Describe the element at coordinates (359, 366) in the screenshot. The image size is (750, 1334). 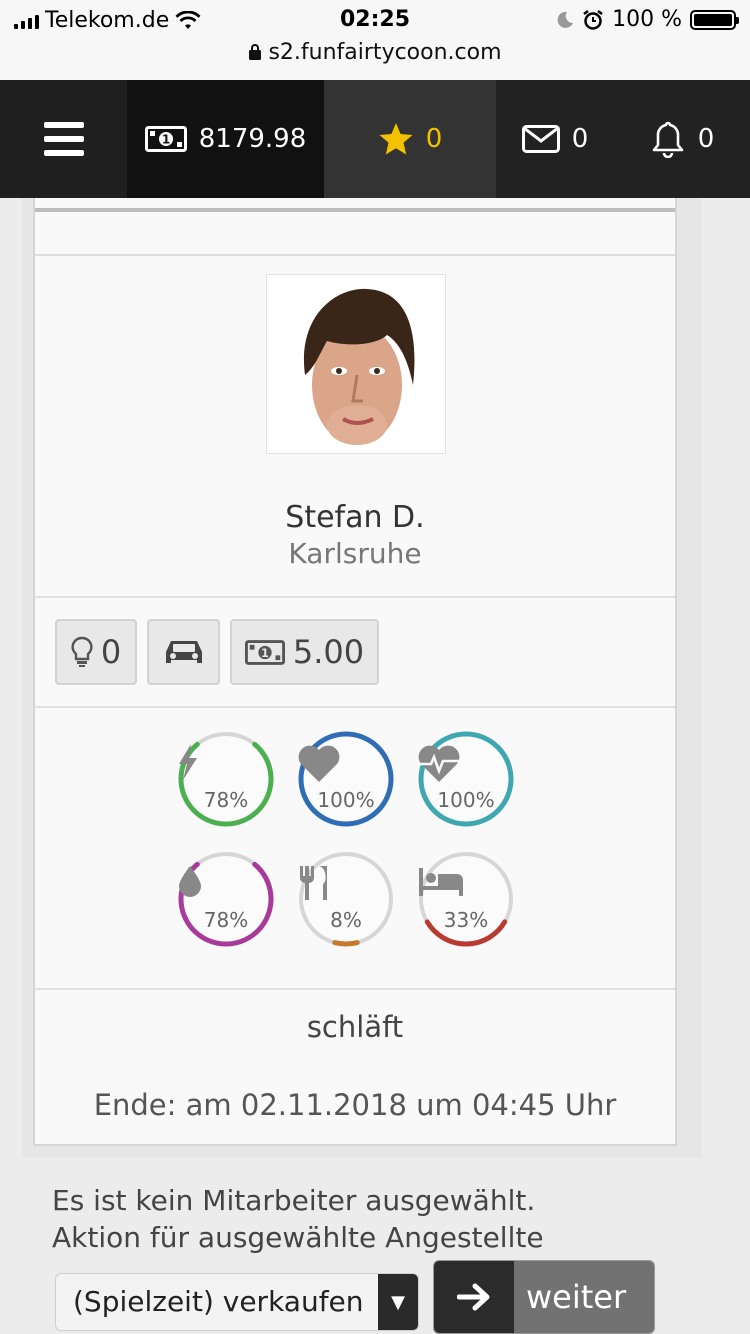
I see `avatar-face` at that location.